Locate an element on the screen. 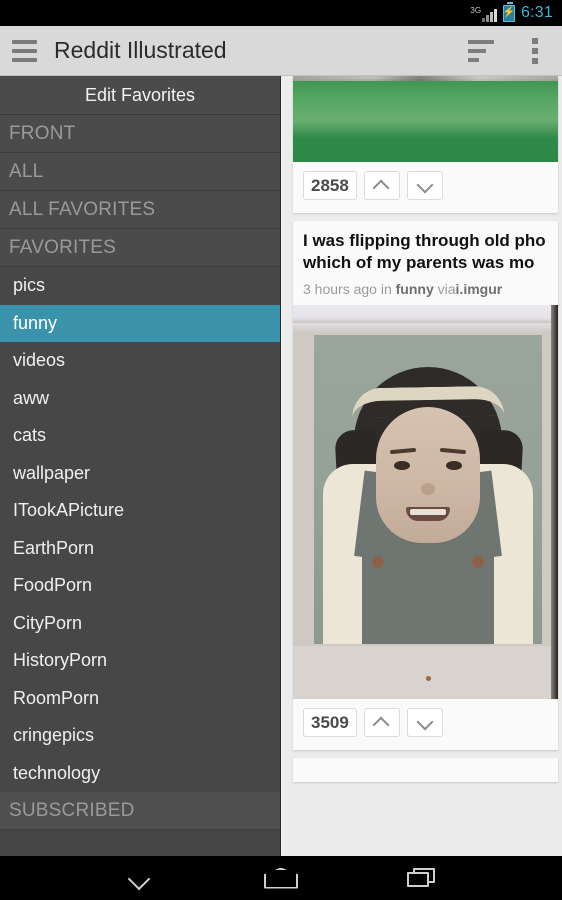  vote-bar: 2858 is located at coordinates (425, 187).